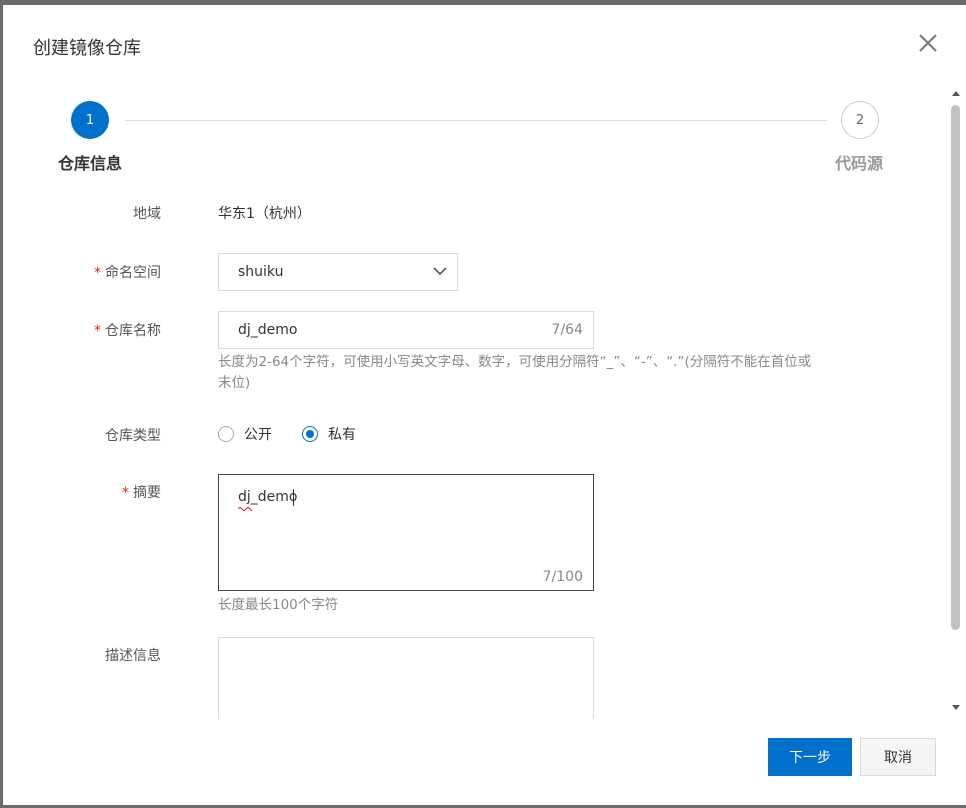 Image resolution: width=966 pixels, height=808 pixels. What do you see at coordinates (226, 434) in the screenshot?
I see `radio-public` at bounding box center [226, 434].